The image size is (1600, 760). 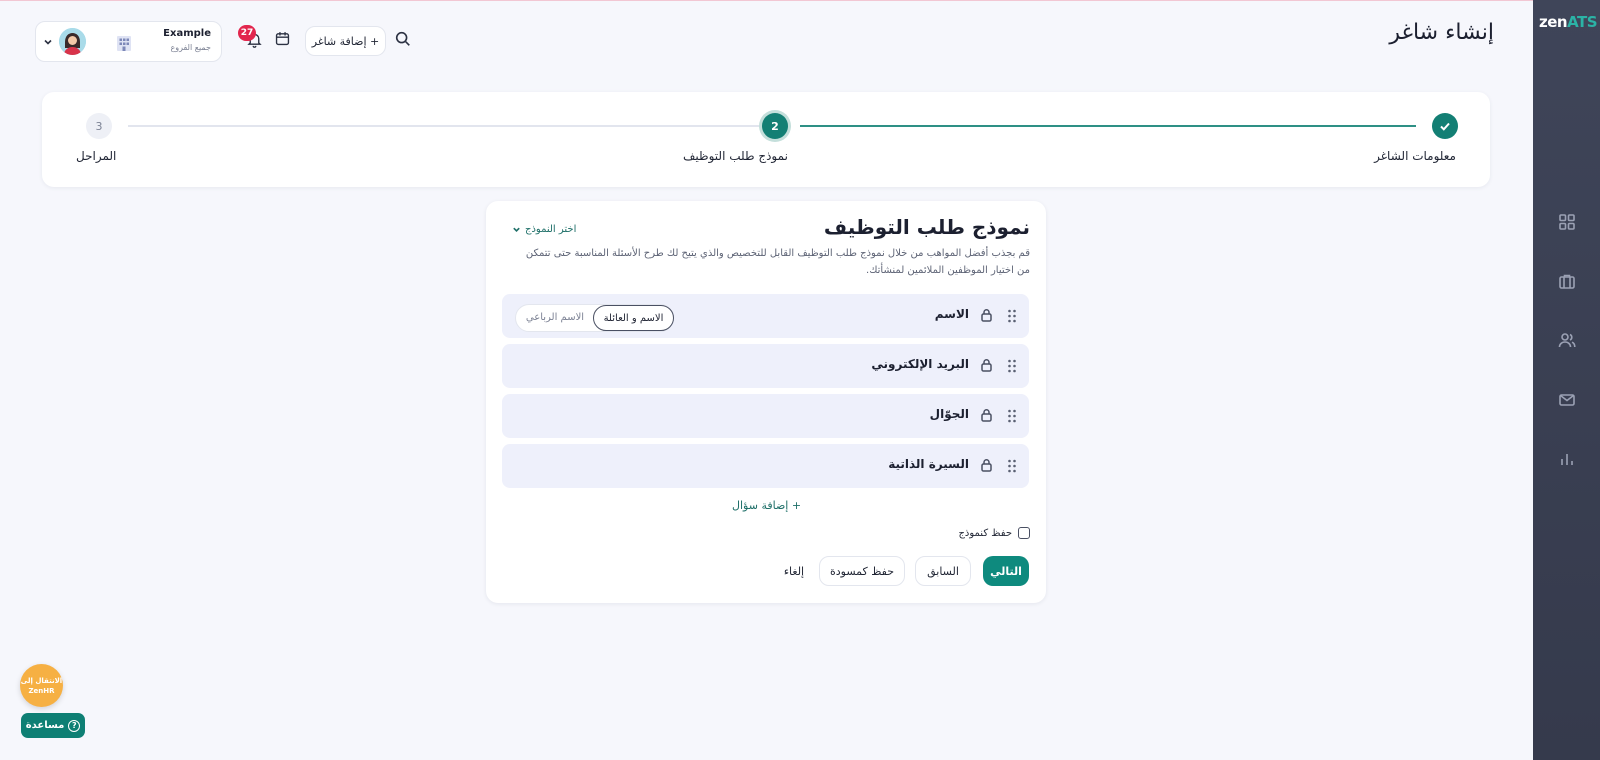 I want to click on add-vacancy-label: + إضافة شاغر, so click(x=345, y=41).